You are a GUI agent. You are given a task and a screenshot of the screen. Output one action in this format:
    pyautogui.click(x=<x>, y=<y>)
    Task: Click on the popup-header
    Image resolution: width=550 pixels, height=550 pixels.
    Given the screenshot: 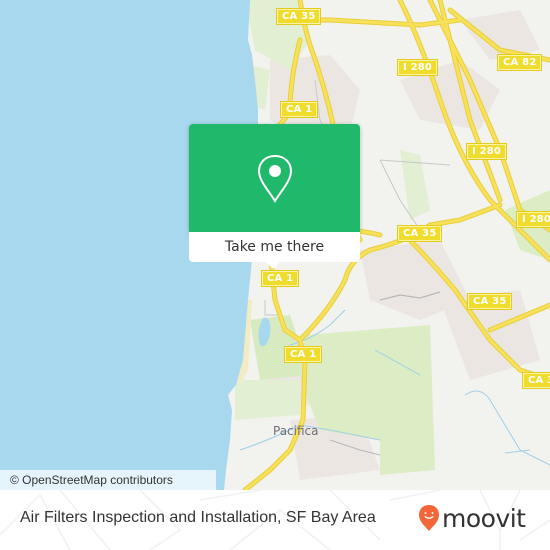 What is the action you would take?
    pyautogui.click(x=274, y=178)
    